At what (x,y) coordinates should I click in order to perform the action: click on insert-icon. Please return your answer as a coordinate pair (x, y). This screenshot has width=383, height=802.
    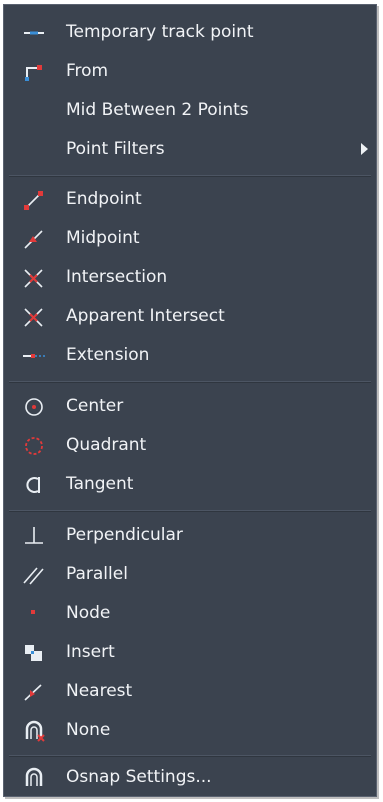
    Looking at the image, I should click on (34, 653).